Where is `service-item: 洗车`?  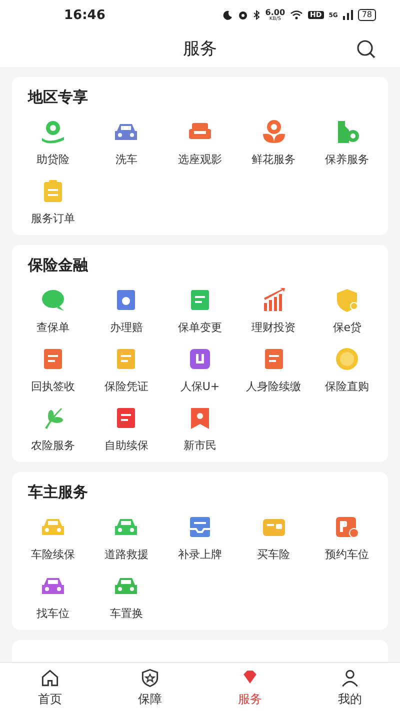 service-item: 洗车 is located at coordinates (127, 142).